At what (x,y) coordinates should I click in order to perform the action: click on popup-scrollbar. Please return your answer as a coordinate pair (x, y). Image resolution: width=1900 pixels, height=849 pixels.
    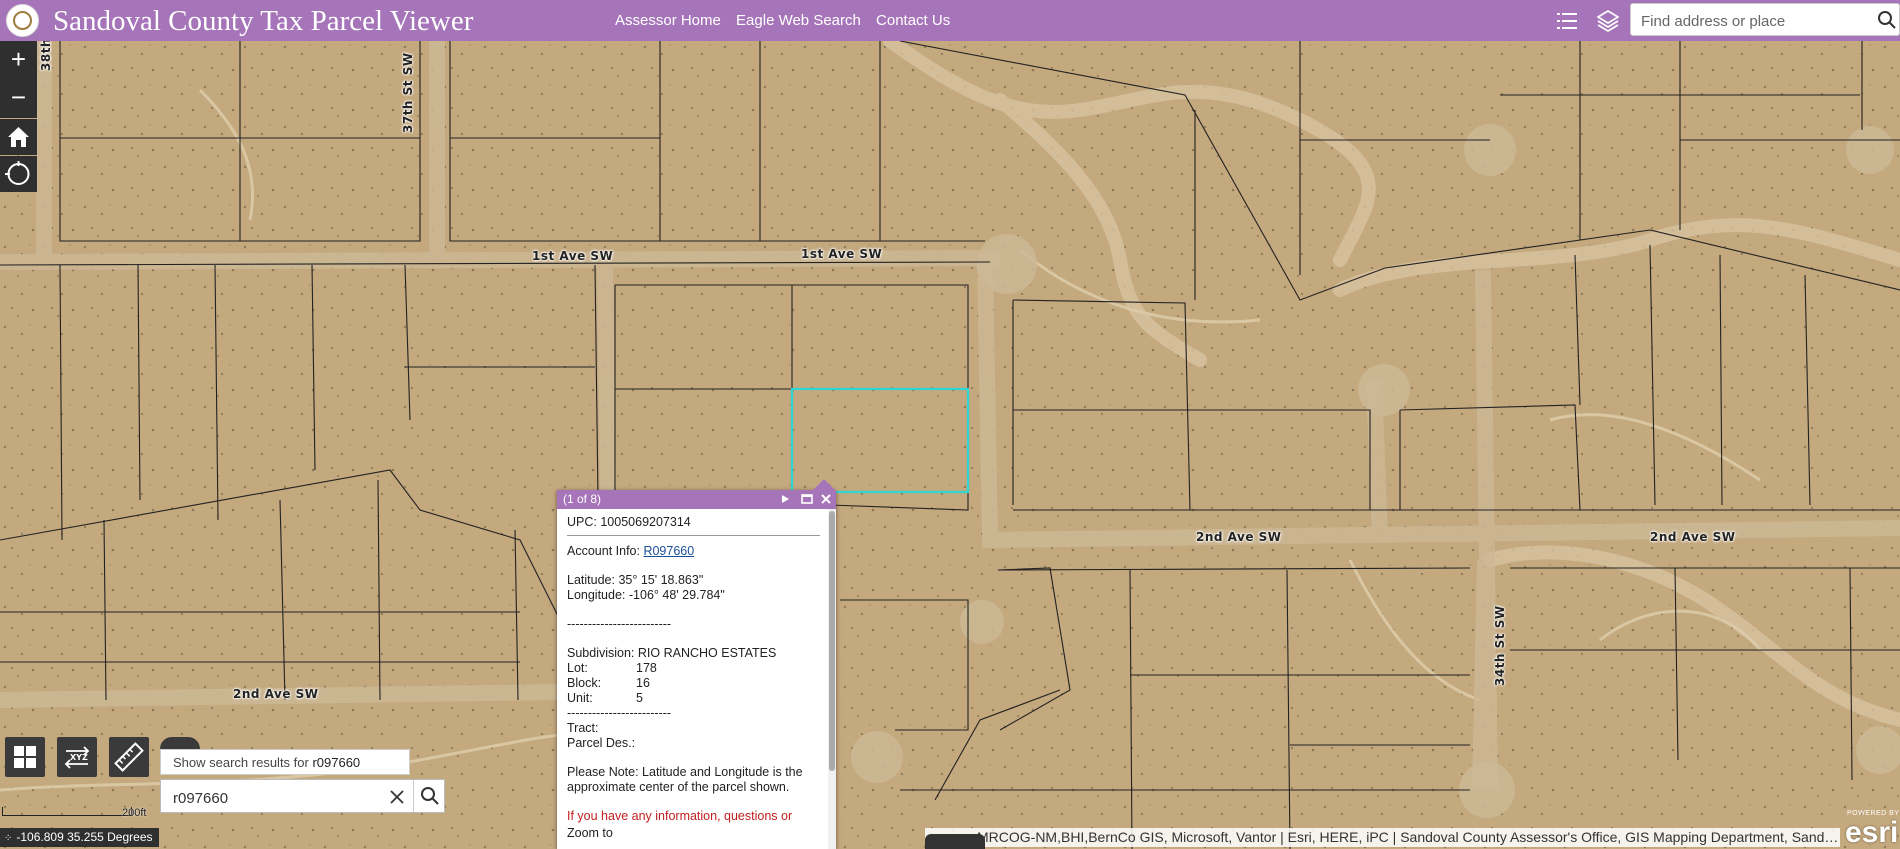
    Looking at the image, I should click on (832, 679).